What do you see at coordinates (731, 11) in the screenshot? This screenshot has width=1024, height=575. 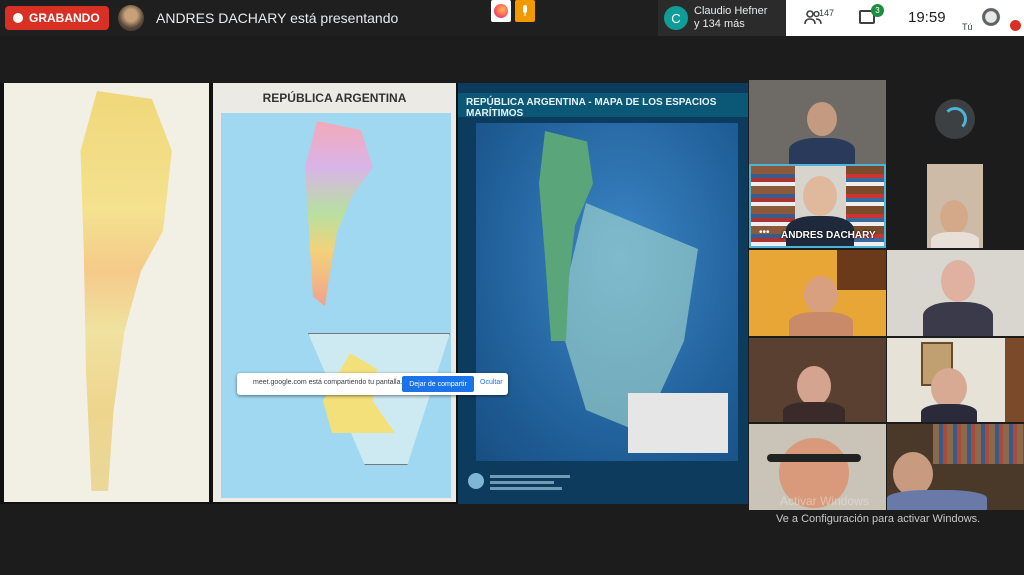 I see `caller-name: Claudio Hefner` at bounding box center [731, 11].